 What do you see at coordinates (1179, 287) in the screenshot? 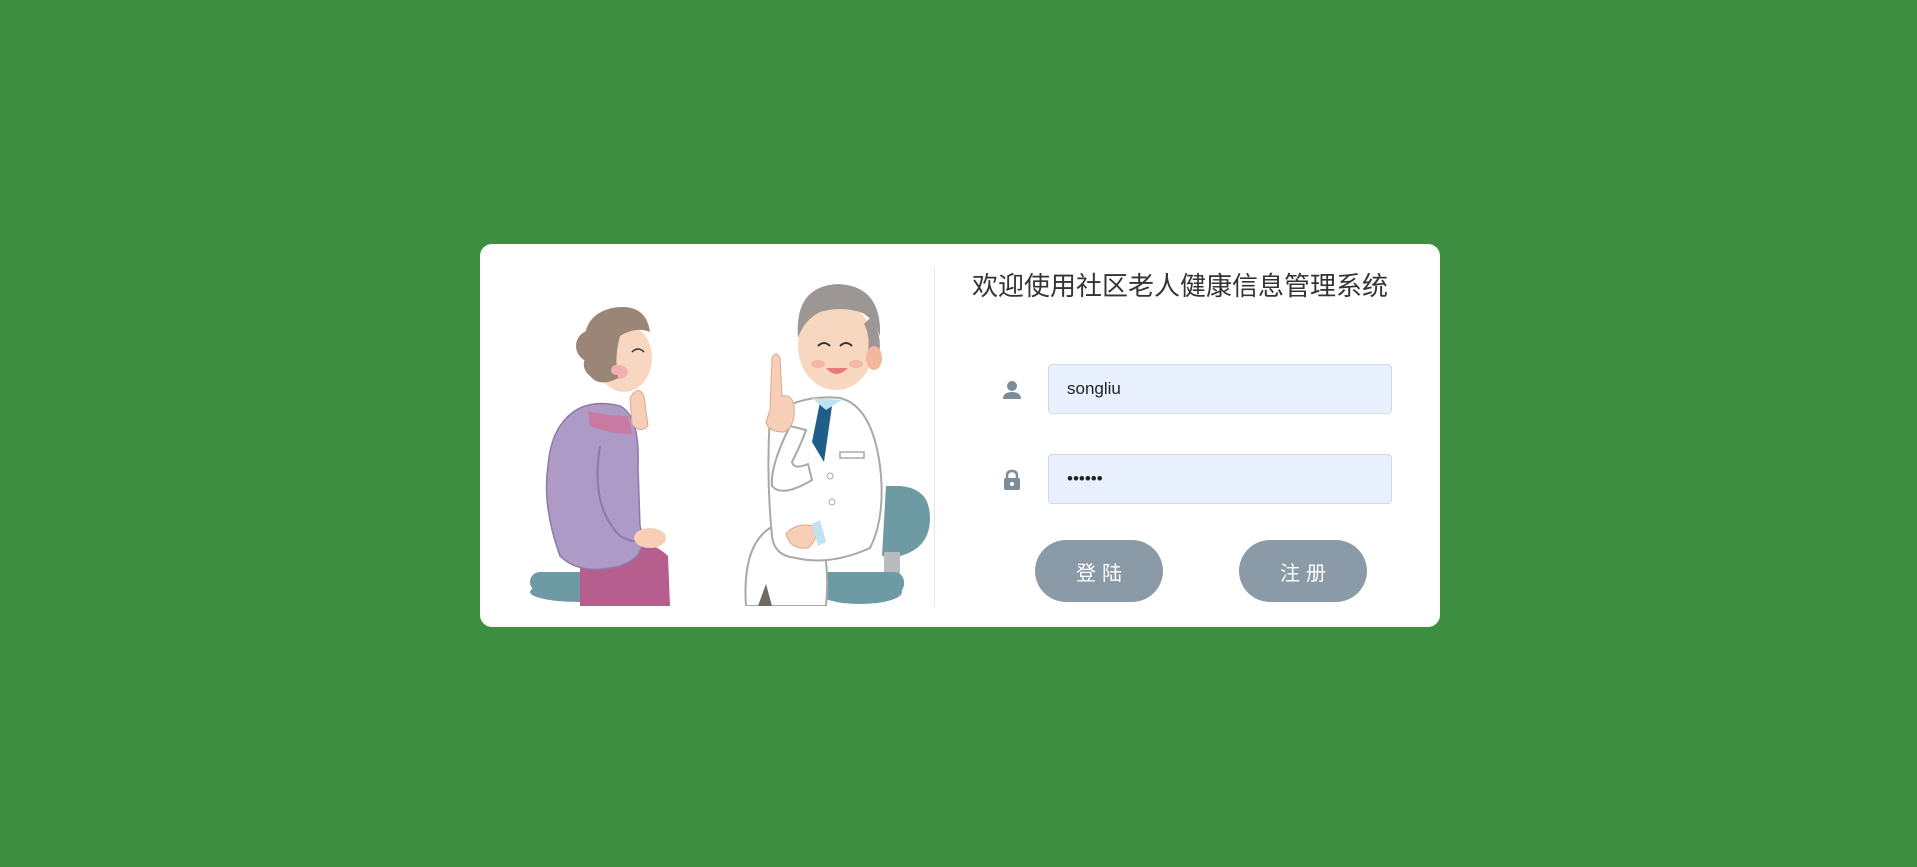
I see `page-title: 欢迎使用社区老人健康信息管理系统` at bounding box center [1179, 287].